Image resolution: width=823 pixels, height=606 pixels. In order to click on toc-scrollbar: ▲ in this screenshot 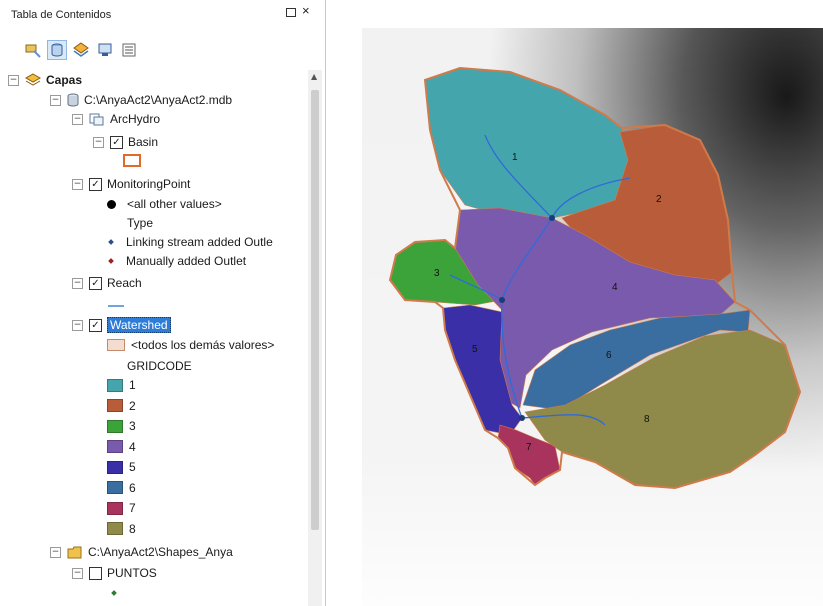, I will do `click(315, 338)`.